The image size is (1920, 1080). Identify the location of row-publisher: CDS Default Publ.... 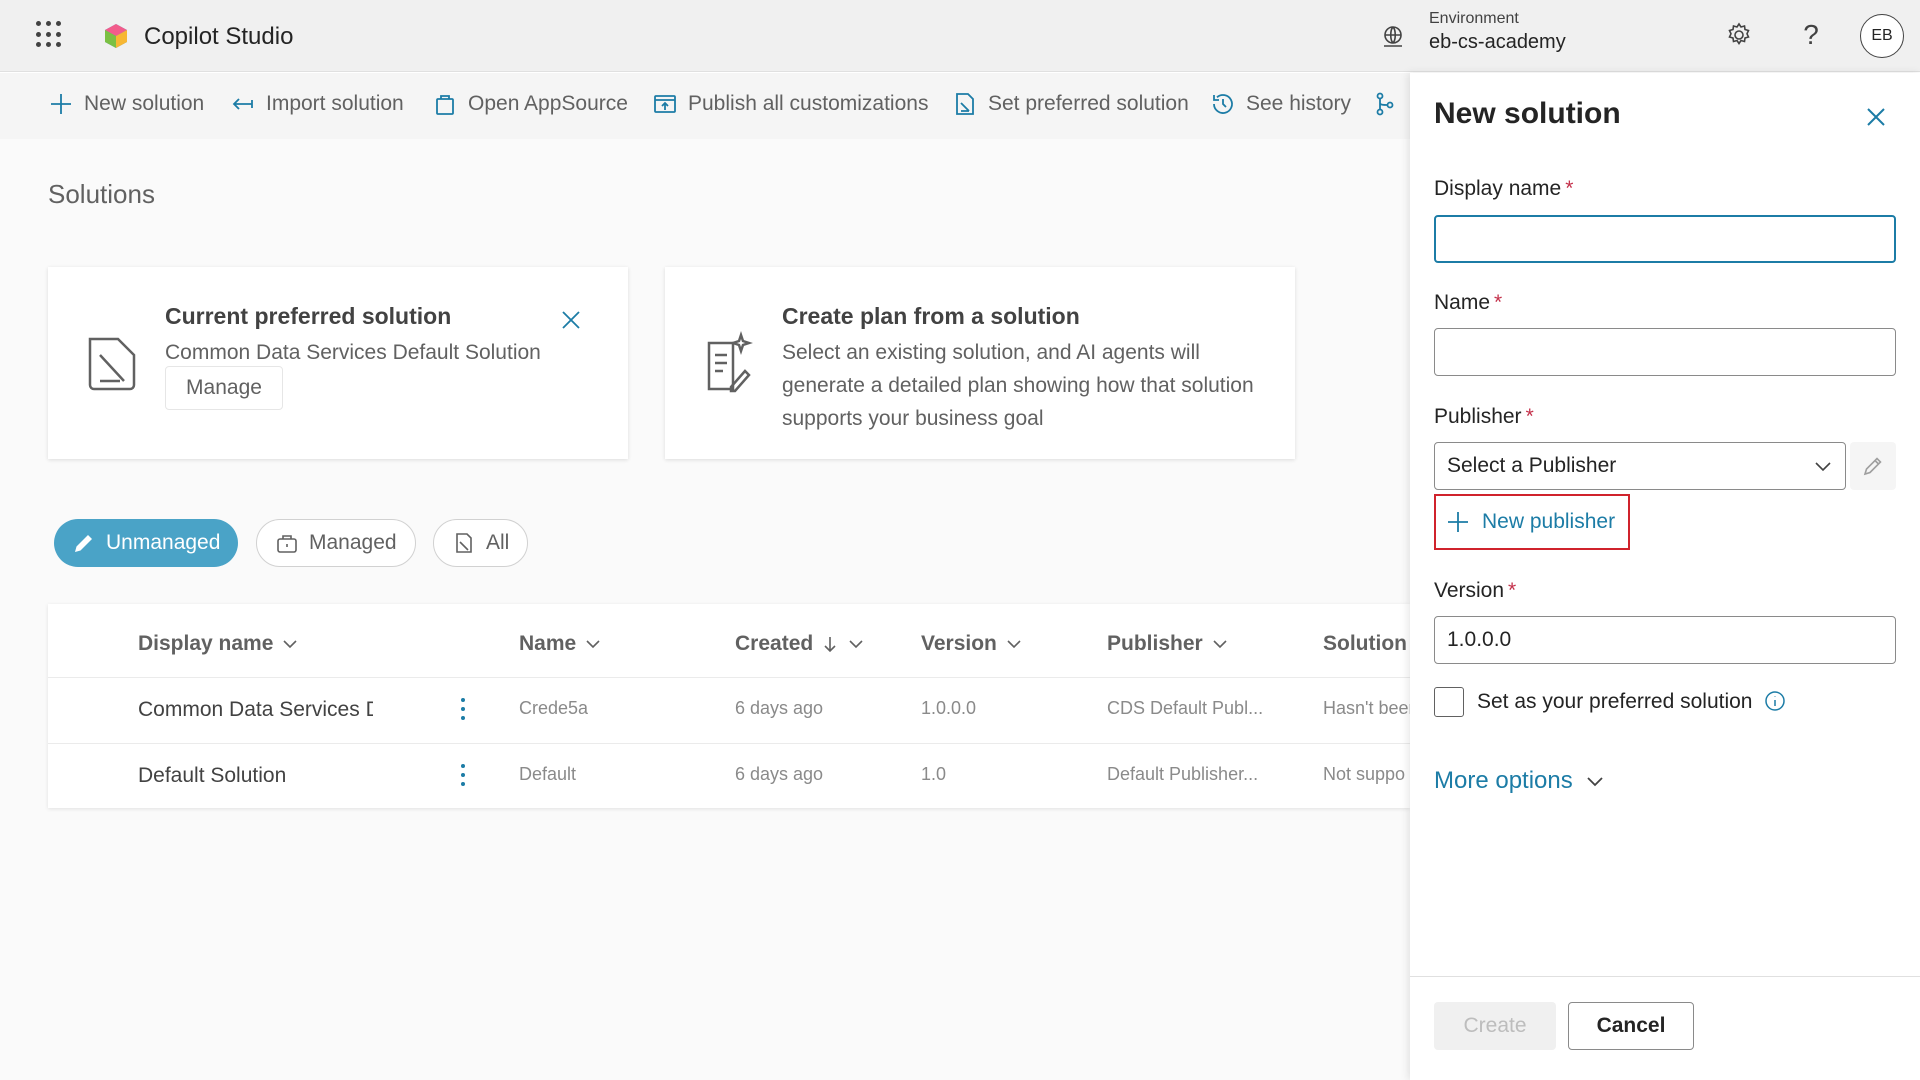
(1185, 708).